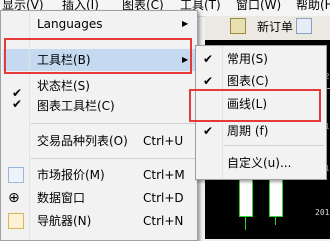 This screenshot has height=241, width=330. I want to click on crosshair-icon: ⊕, so click(14, 198).